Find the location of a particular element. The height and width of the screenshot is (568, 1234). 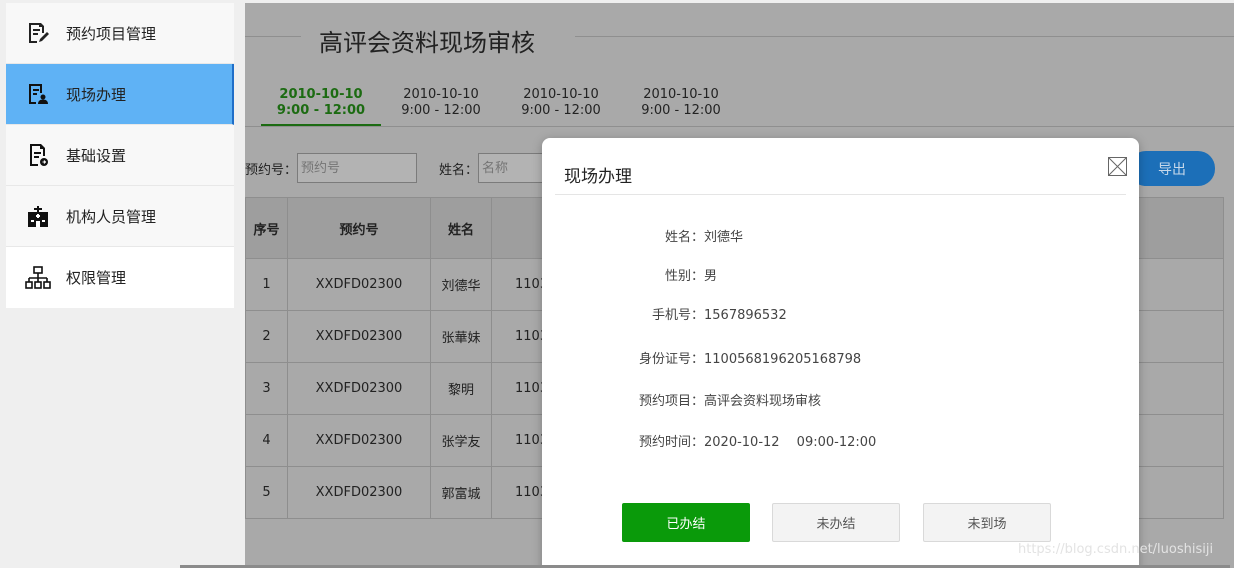

field-id-number: 身份证号：1100568196205168798 is located at coordinates (840, 357).